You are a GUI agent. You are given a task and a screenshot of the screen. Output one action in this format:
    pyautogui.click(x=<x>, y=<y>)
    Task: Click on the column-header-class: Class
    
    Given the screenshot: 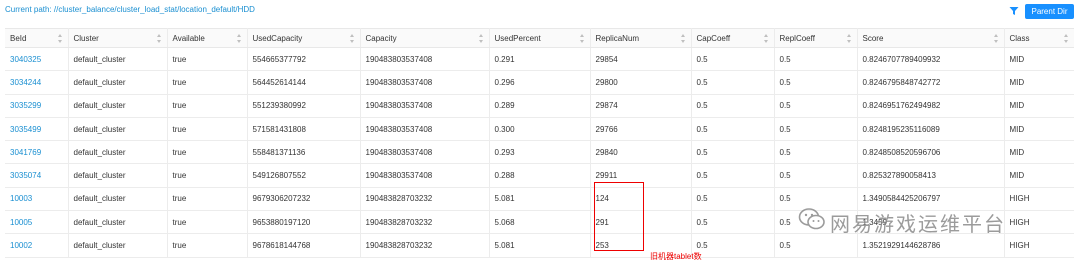 What is the action you would take?
    pyautogui.click(x=1039, y=38)
    